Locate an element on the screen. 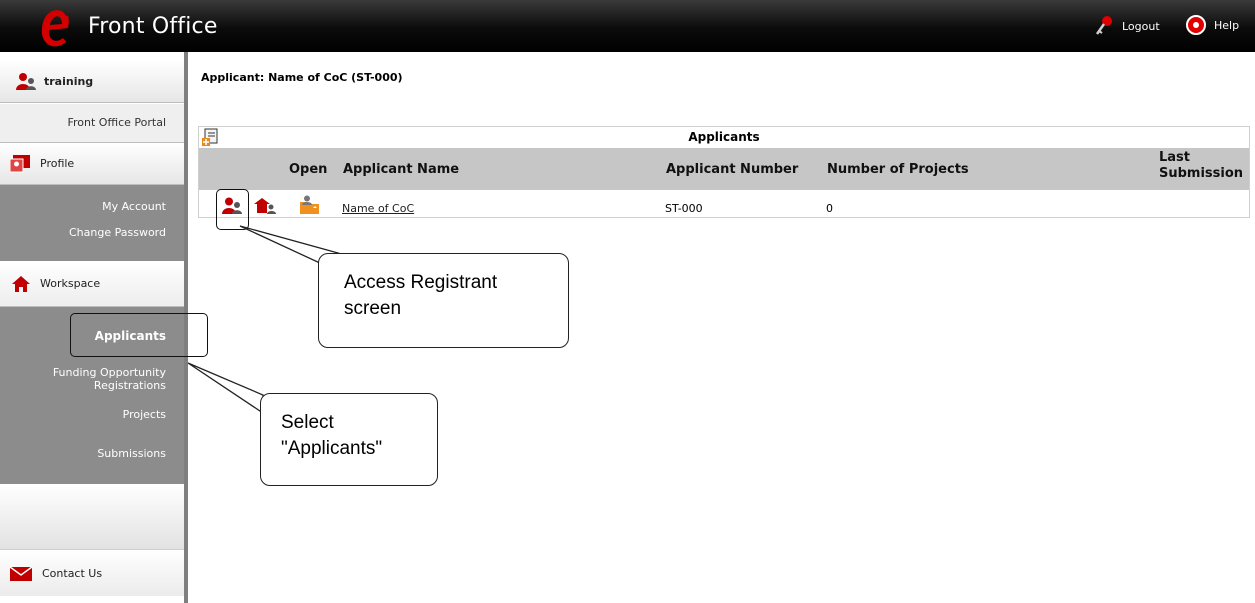 Image resolution: width=1255 pixels, height=603 pixels. top-header: Front Office Logout Help is located at coordinates (627, 26).